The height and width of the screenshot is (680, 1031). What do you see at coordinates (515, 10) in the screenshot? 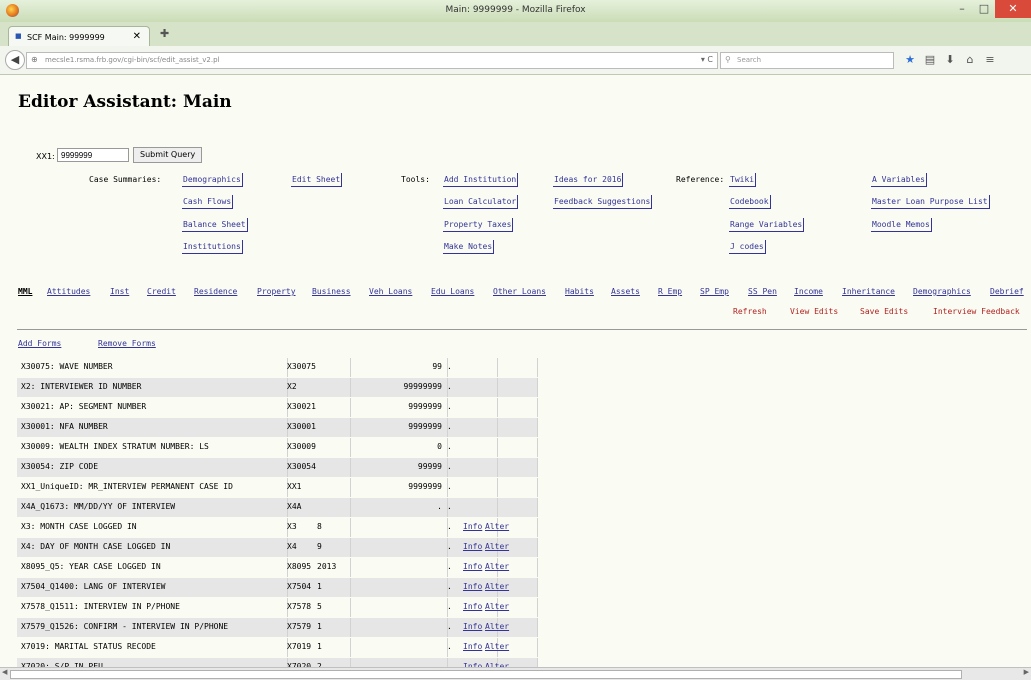
I see `window-title: Main: 9999999 - Mozilla Firefox` at bounding box center [515, 10].